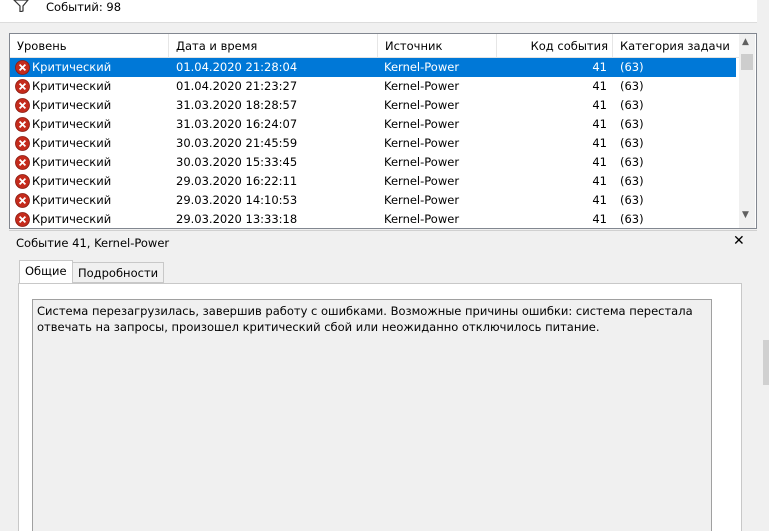 The image size is (769, 531). What do you see at coordinates (676, 45) in the screenshot?
I see `column-header-task-category: Категория задачи` at bounding box center [676, 45].